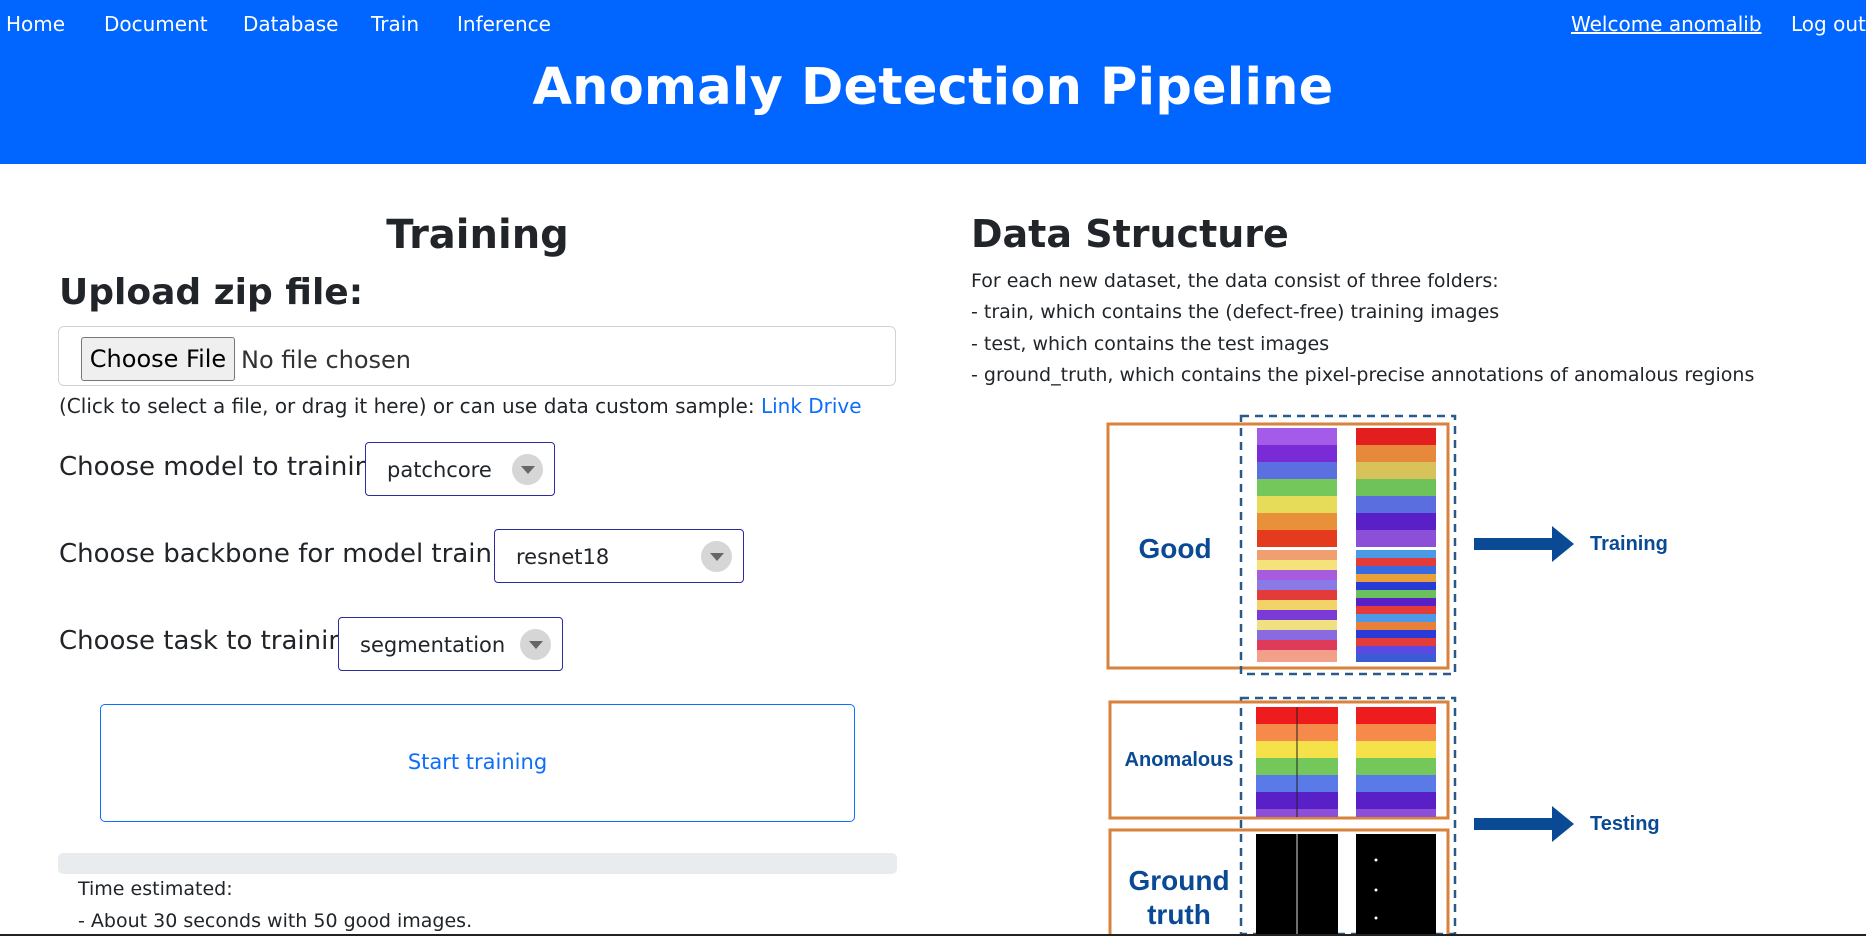  Describe the element at coordinates (439, 470) in the screenshot. I see `model-select-value: patchcore` at that location.